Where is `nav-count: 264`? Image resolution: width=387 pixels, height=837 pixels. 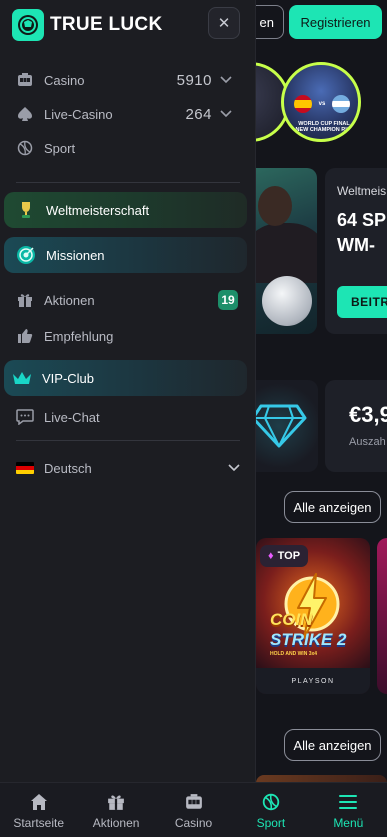 nav-count: 264 is located at coordinates (198, 114).